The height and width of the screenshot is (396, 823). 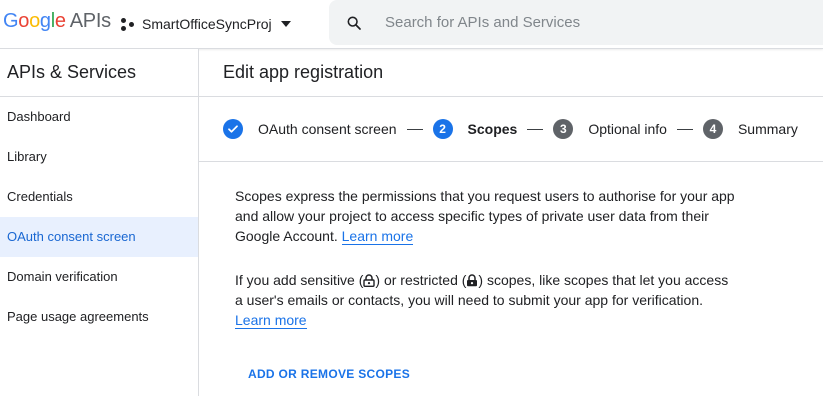 What do you see at coordinates (493, 129) in the screenshot?
I see `step-scopes: Scopes` at bounding box center [493, 129].